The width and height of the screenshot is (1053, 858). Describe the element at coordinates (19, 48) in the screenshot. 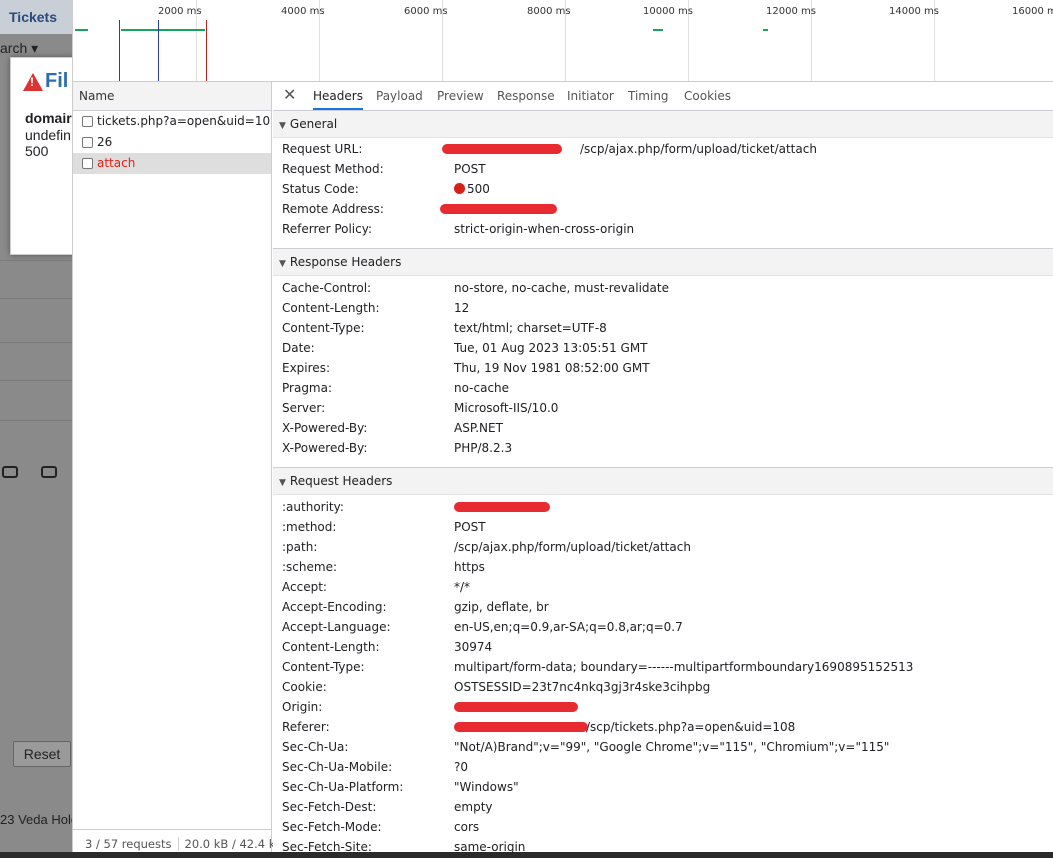

I see `search-dropdown: arch ▾` at that location.